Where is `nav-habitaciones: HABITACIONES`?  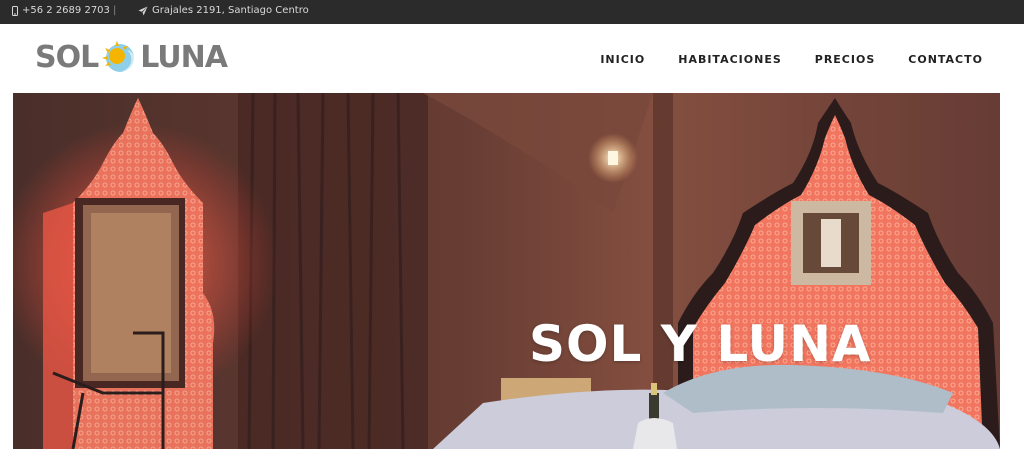
nav-habitaciones: HABITACIONES is located at coordinates (730, 59).